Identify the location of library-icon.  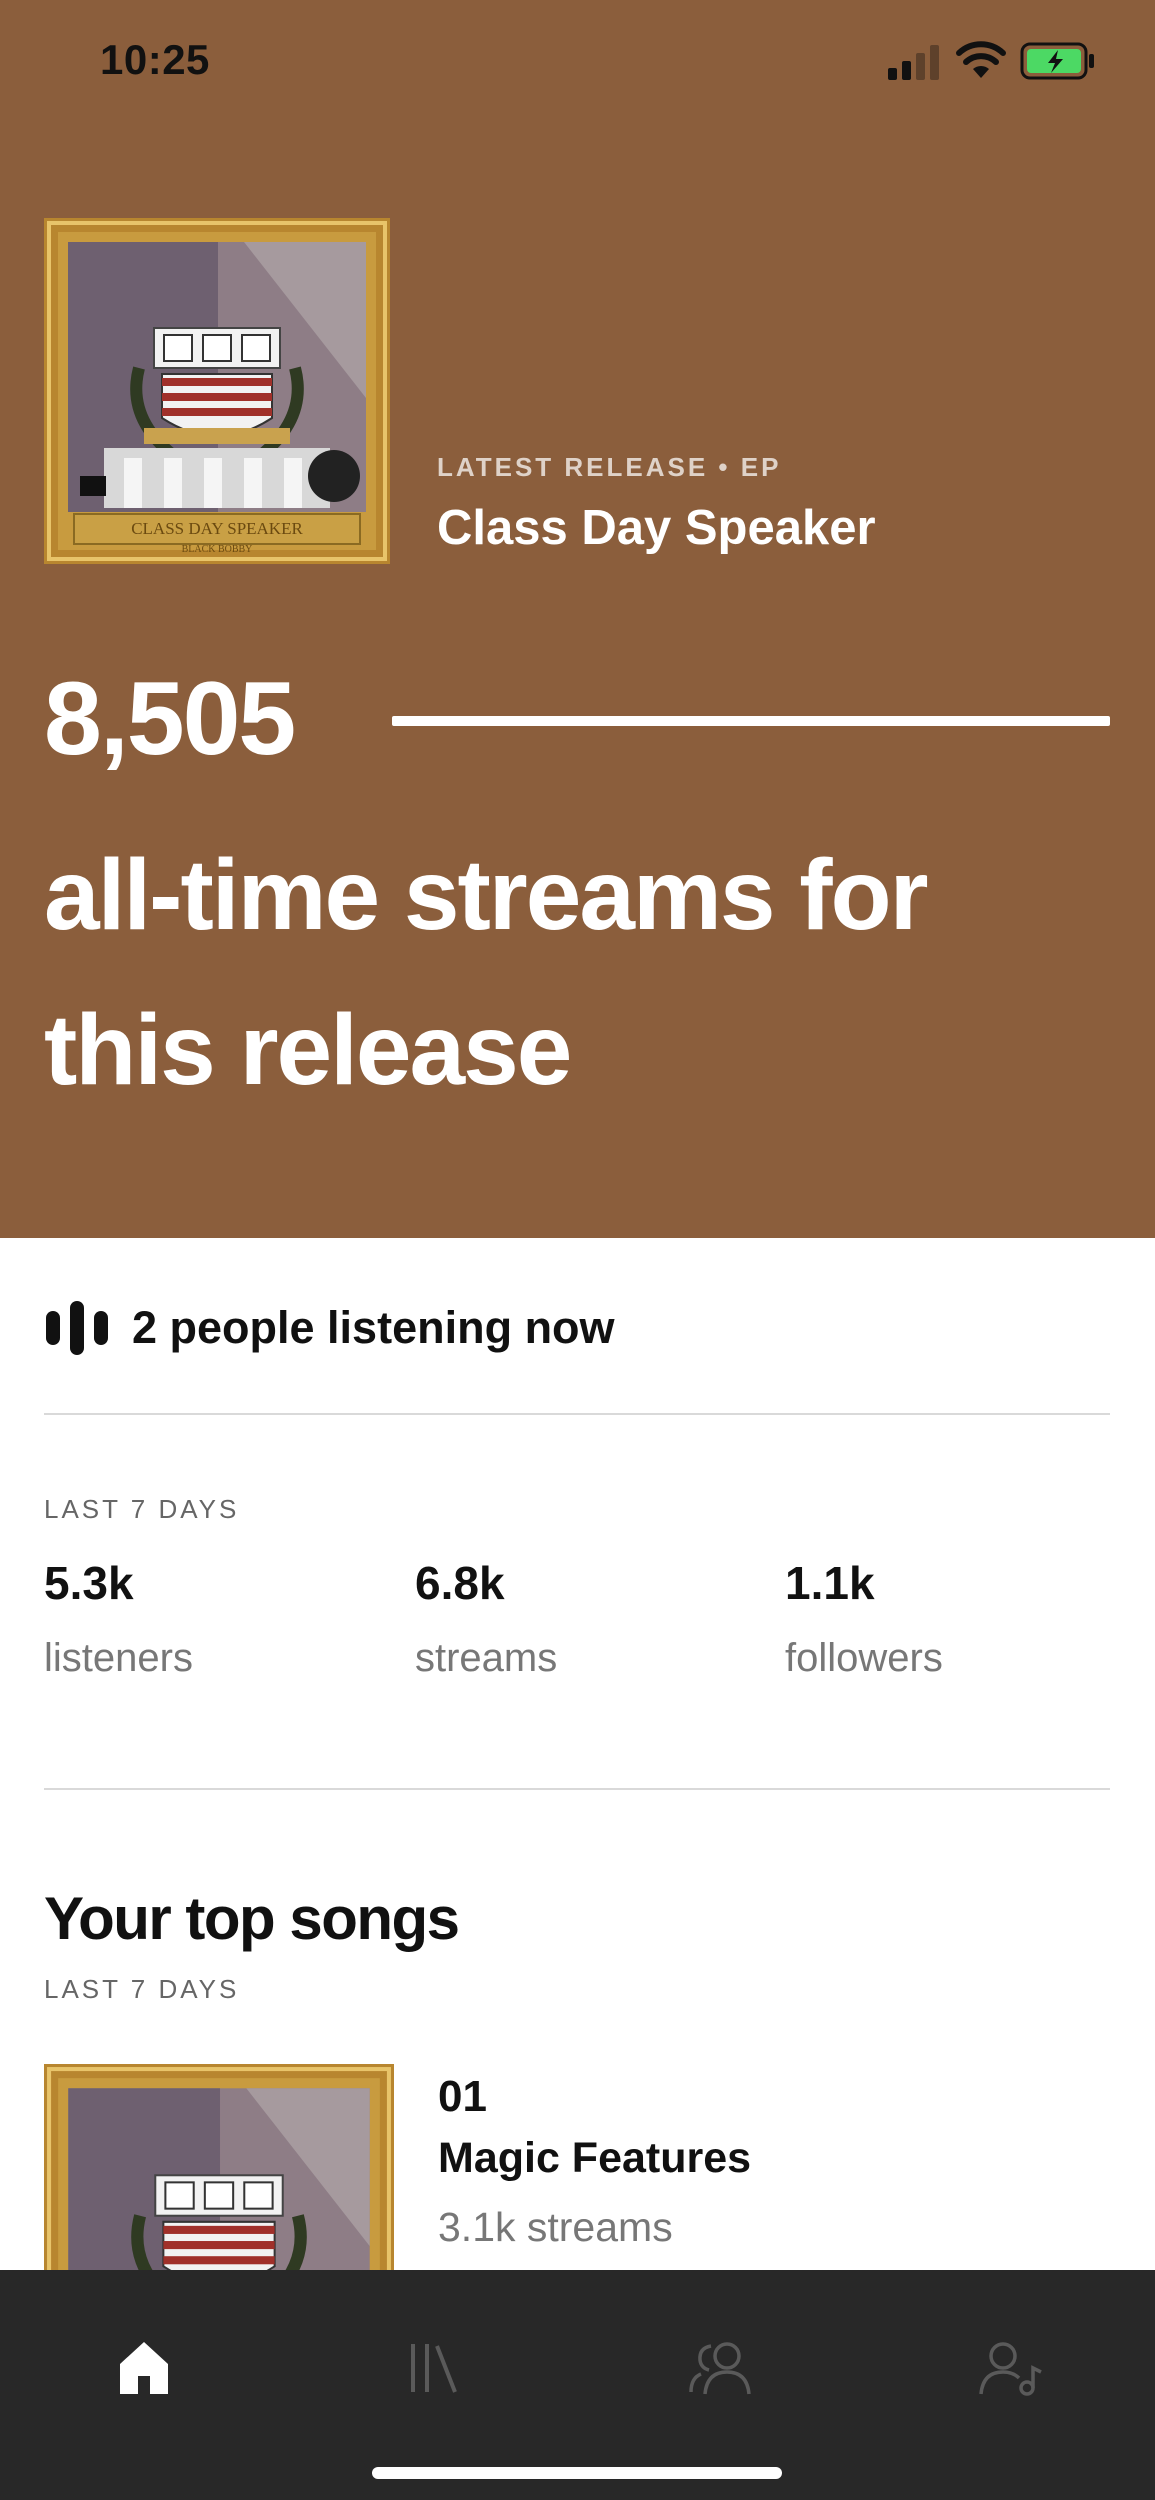
(434, 2368).